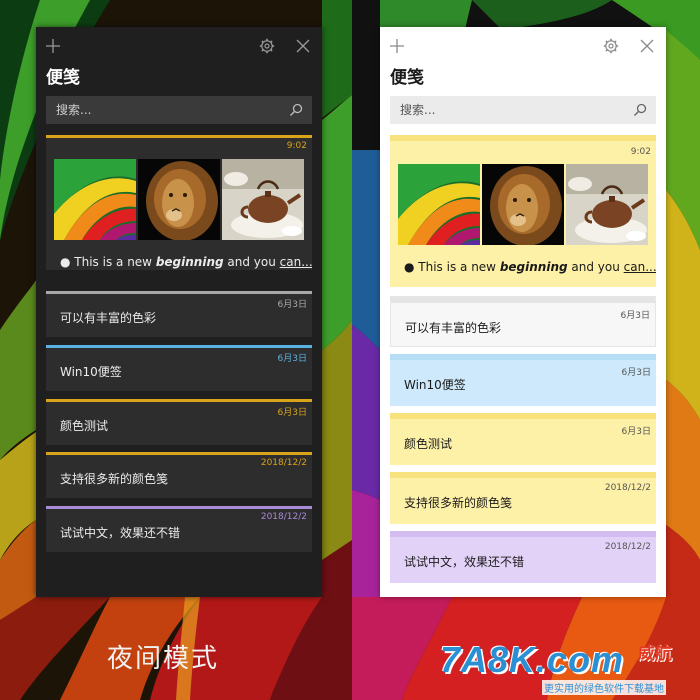  What do you see at coordinates (655, 654) in the screenshot?
I see `watermark-brand: 威航` at bounding box center [655, 654].